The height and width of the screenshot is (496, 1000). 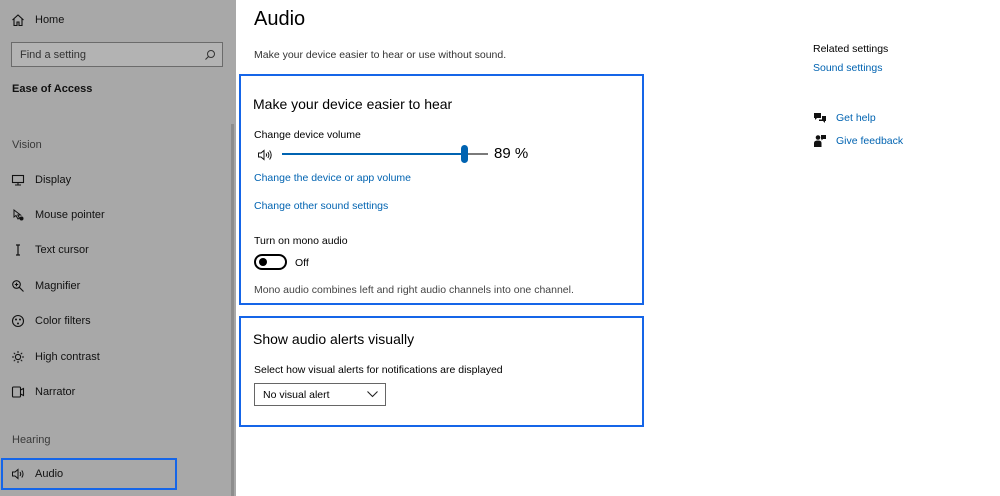 I want to click on sidebar-item-high-contrast: High contrast, so click(x=118, y=357).